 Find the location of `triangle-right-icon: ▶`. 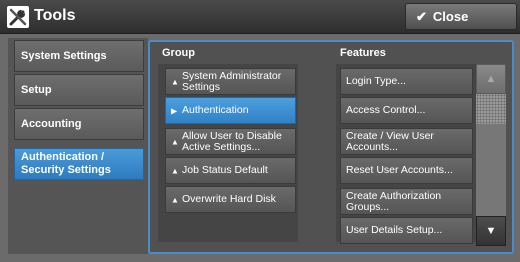

triangle-right-icon: ▶ is located at coordinates (174, 110).